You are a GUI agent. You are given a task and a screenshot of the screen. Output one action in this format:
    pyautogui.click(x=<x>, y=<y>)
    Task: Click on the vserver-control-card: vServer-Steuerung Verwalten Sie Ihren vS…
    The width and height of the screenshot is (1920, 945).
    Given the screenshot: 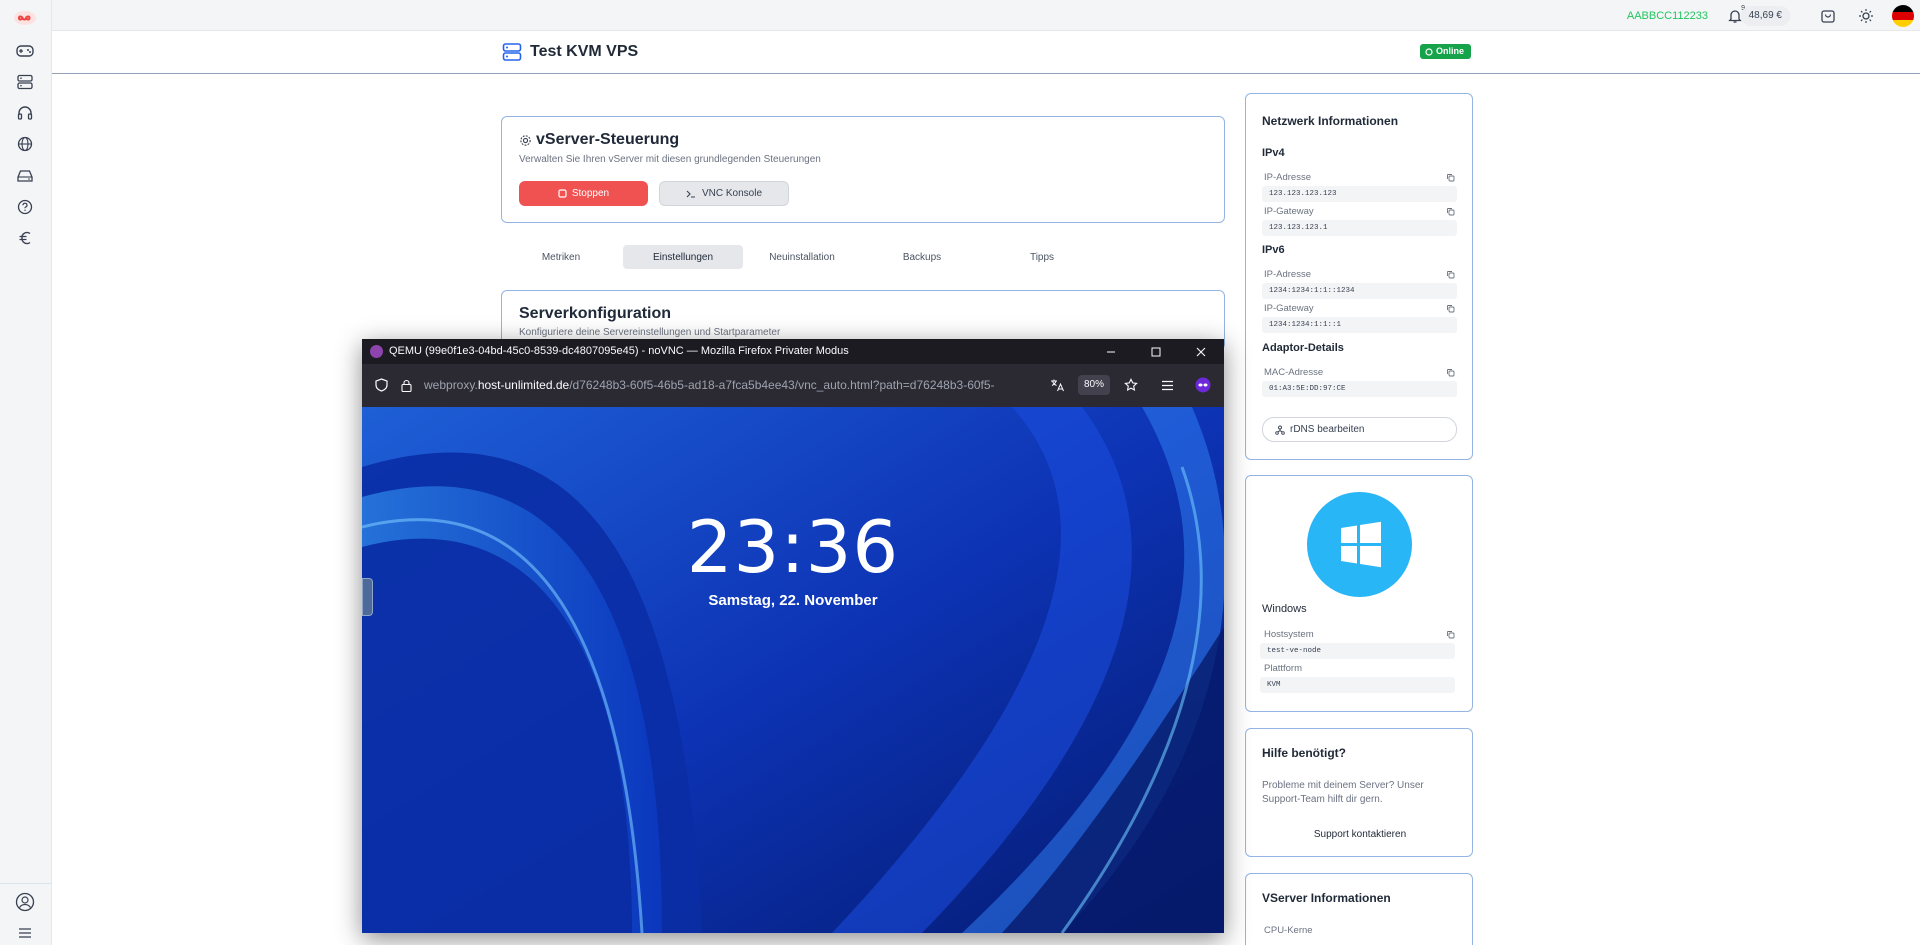 What is the action you would take?
    pyautogui.click(x=863, y=169)
    